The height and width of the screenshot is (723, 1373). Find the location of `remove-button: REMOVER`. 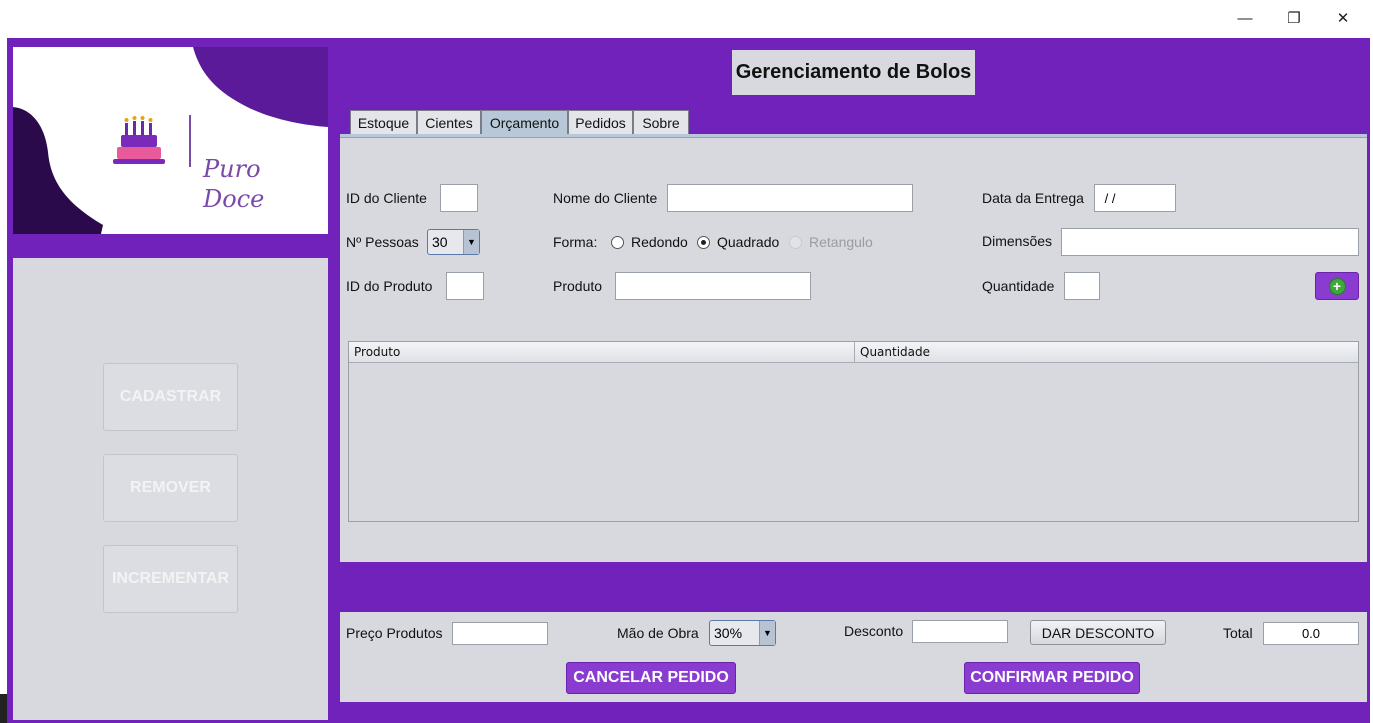

remove-button: REMOVER is located at coordinates (170, 488).